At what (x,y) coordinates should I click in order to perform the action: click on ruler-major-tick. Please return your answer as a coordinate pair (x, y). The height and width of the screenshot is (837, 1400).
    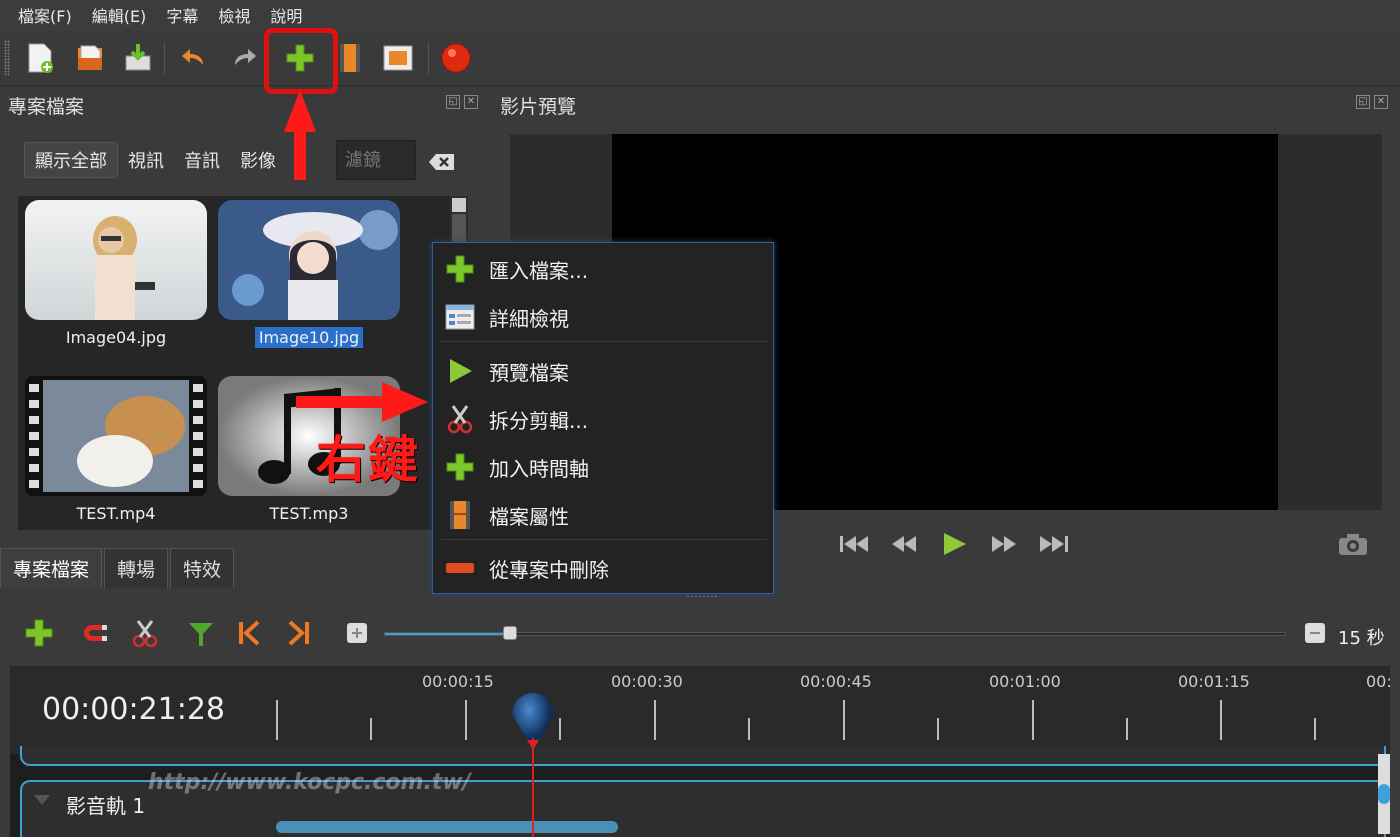
    Looking at the image, I should click on (655, 720).